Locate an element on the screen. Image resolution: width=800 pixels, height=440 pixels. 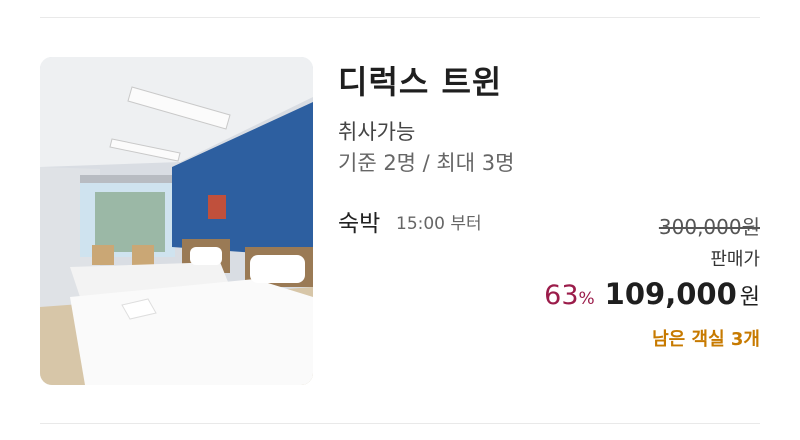
final-price: 109,000 is located at coordinates (670, 294).